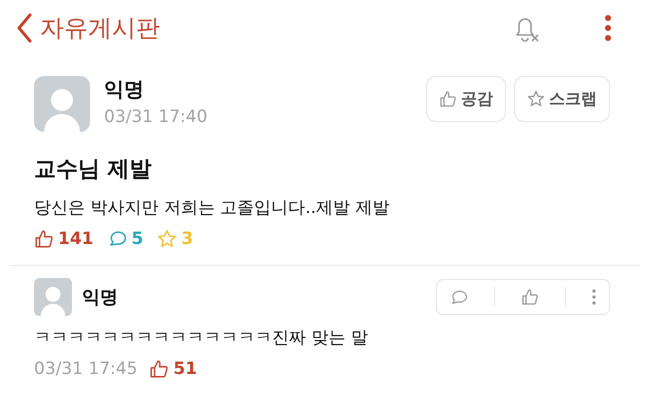 Image resolution: width=650 pixels, height=414 pixels. I want to click on back-chevron-icon, so click(24, 28).